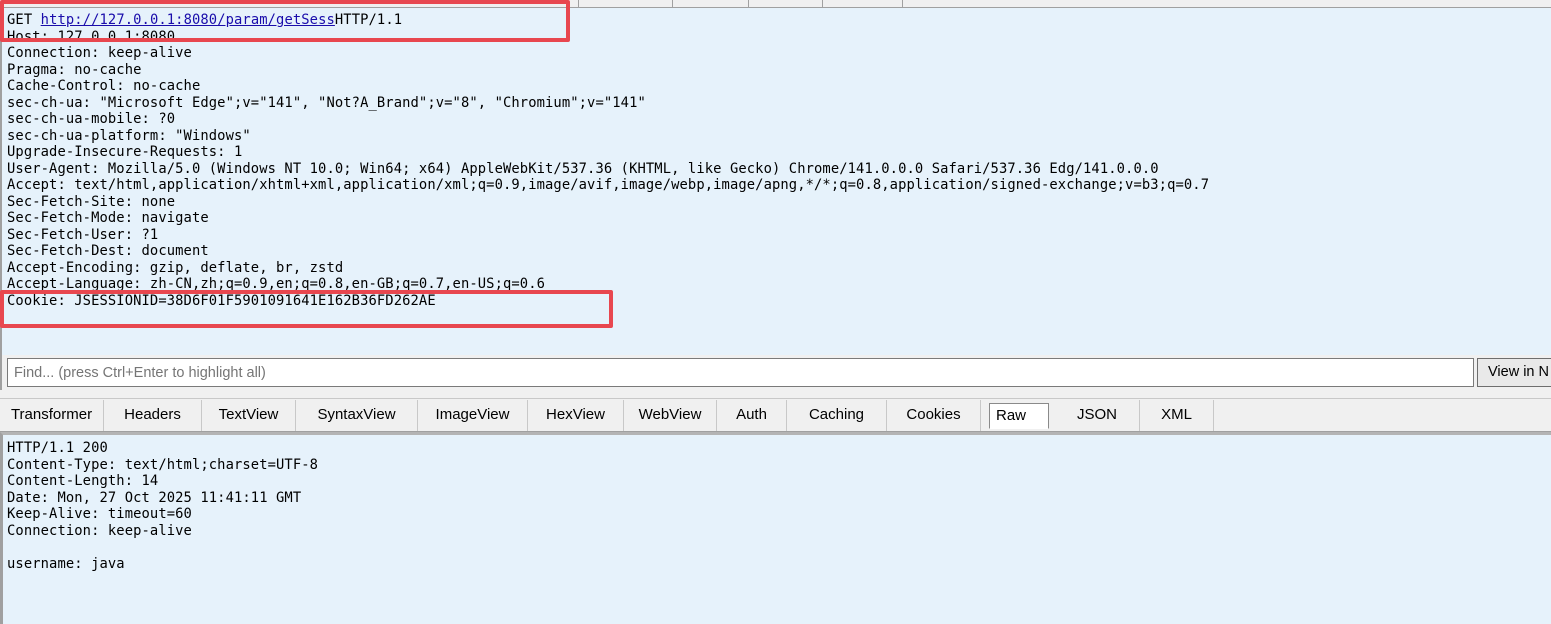  I want to click on response-line: username: java, so click(66, 563).